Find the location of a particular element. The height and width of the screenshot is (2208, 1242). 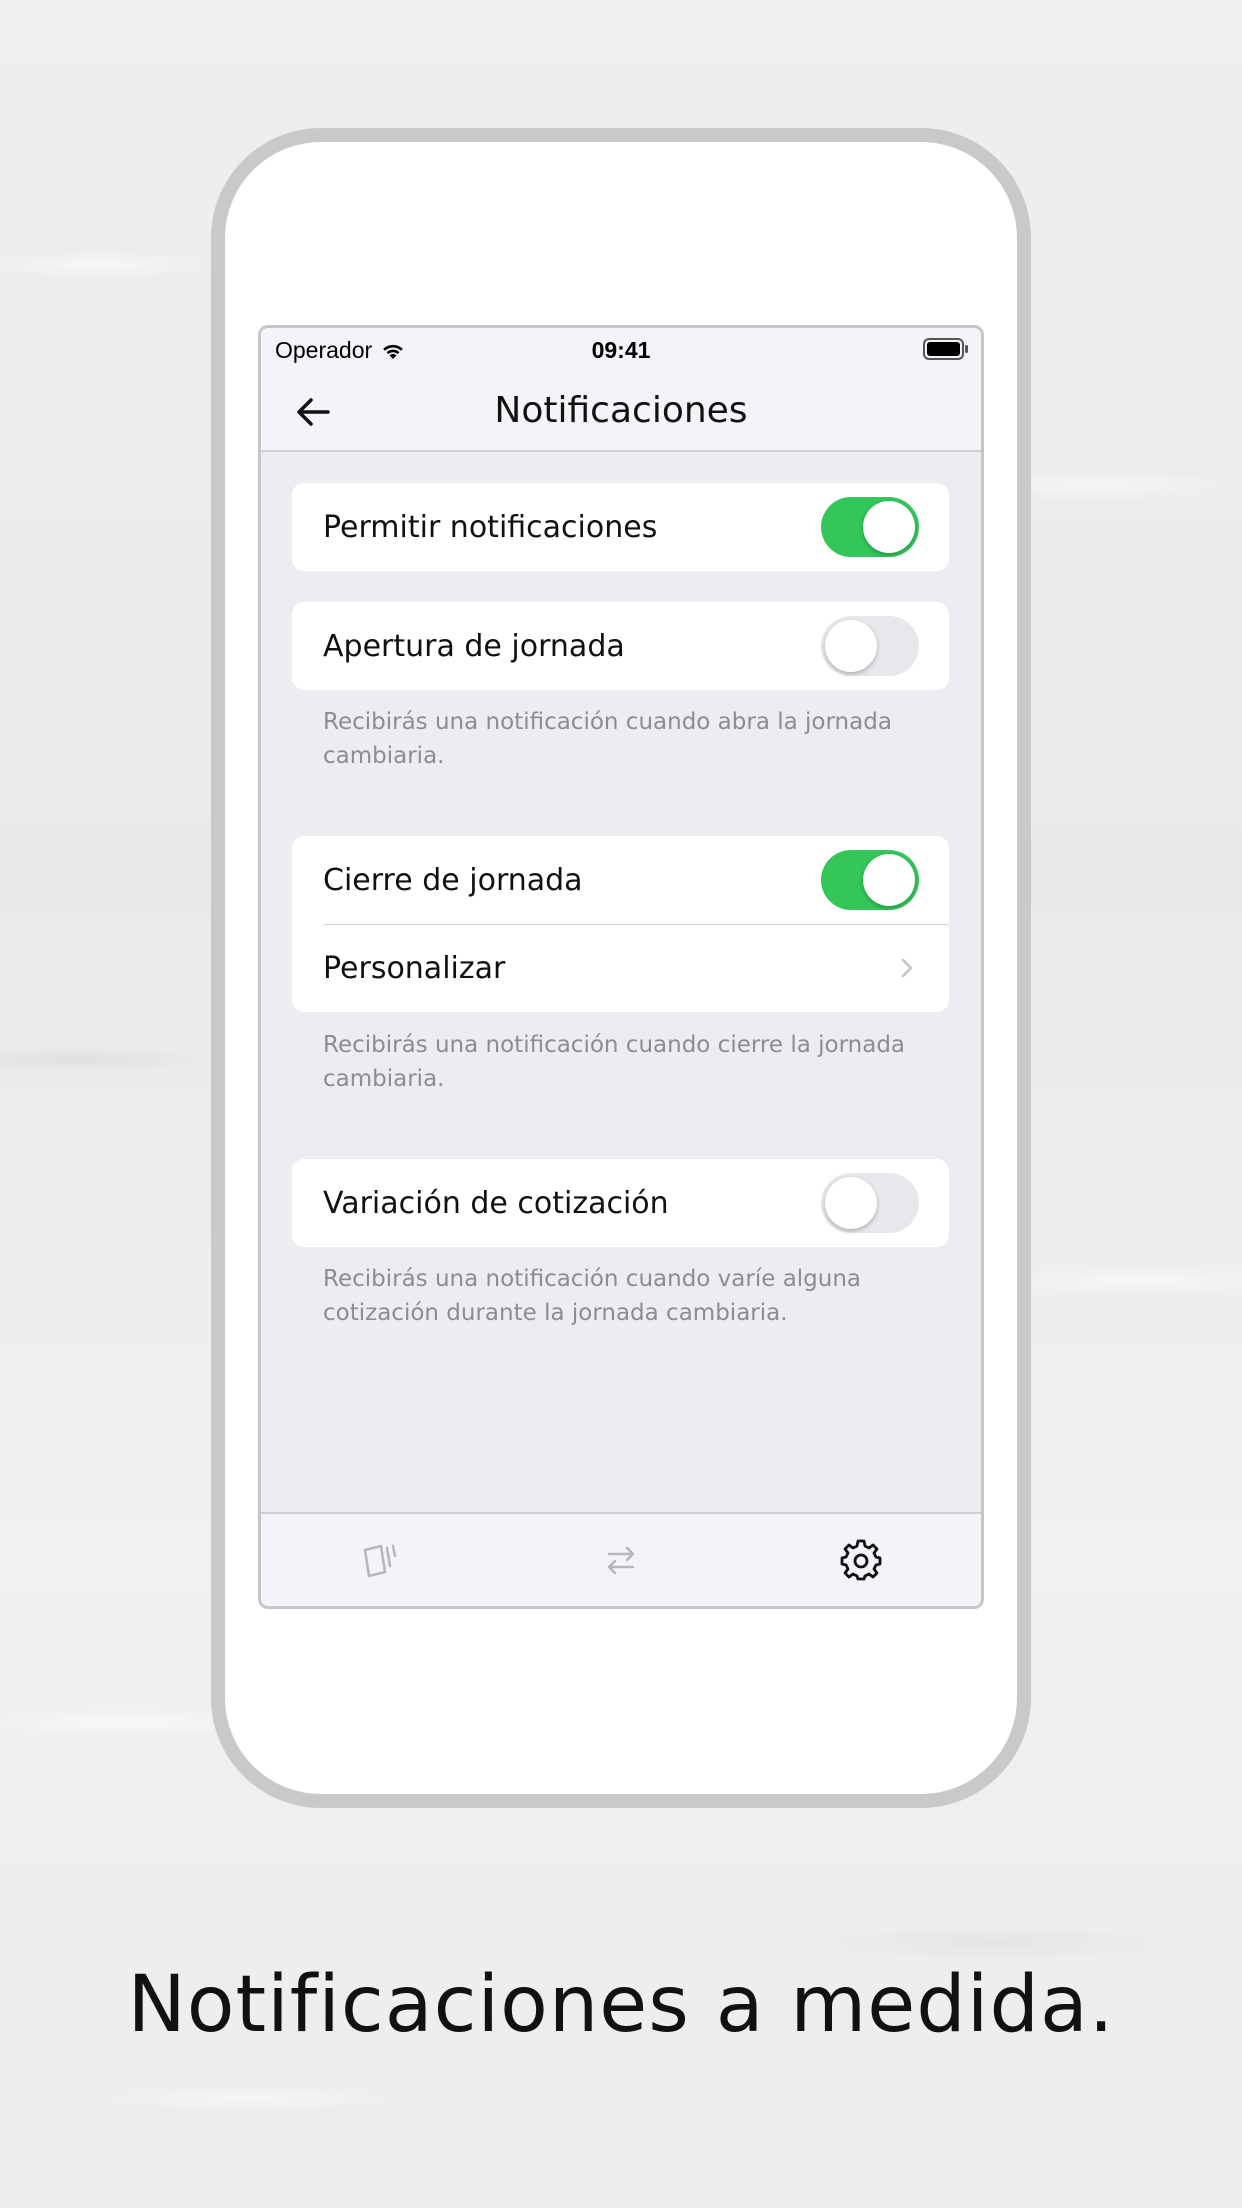

closing-toggle is located at coordinates (870, 880).